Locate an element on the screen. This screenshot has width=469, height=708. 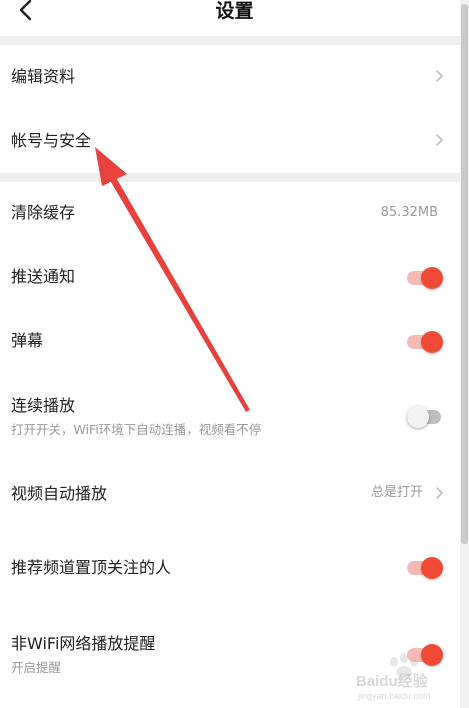
continuous-play-toggle is located at coordinates (425, 417).